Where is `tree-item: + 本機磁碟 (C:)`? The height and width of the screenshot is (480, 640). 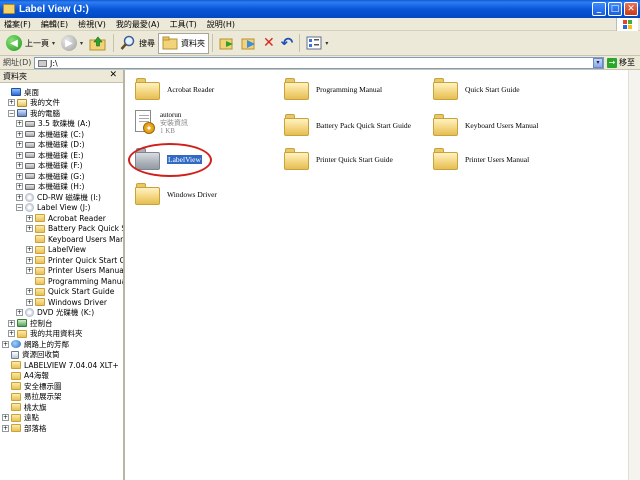
tree-item: + 本機磁碟 (C:) is located at coordinates (50, 134).